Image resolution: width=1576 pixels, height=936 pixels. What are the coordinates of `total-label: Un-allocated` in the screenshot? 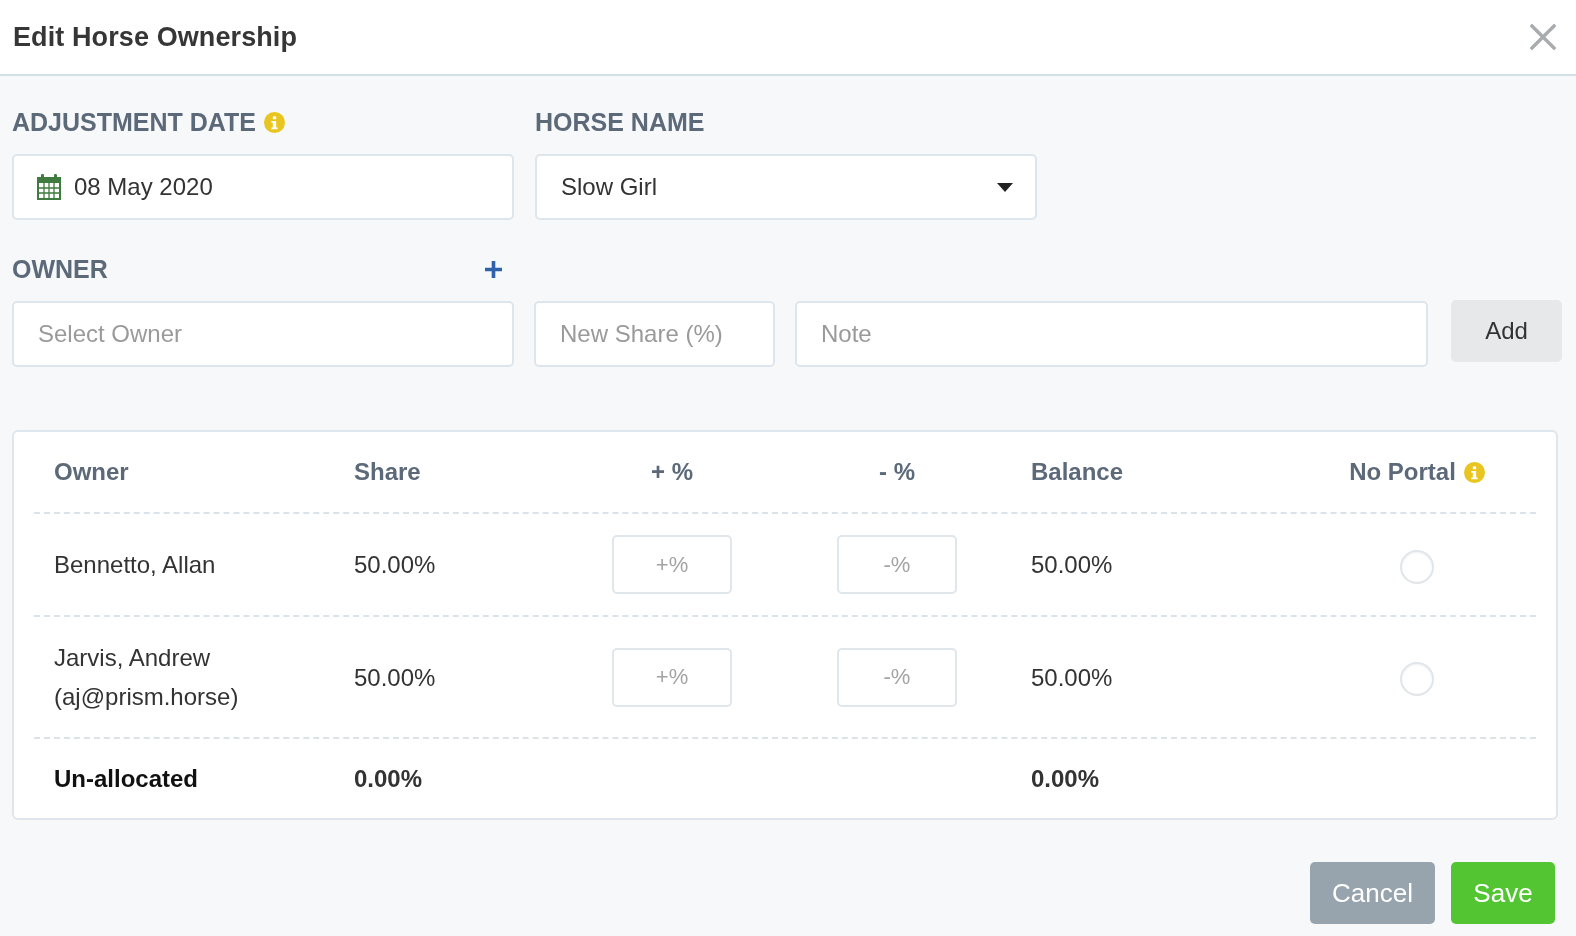 It's located at (126, 779).